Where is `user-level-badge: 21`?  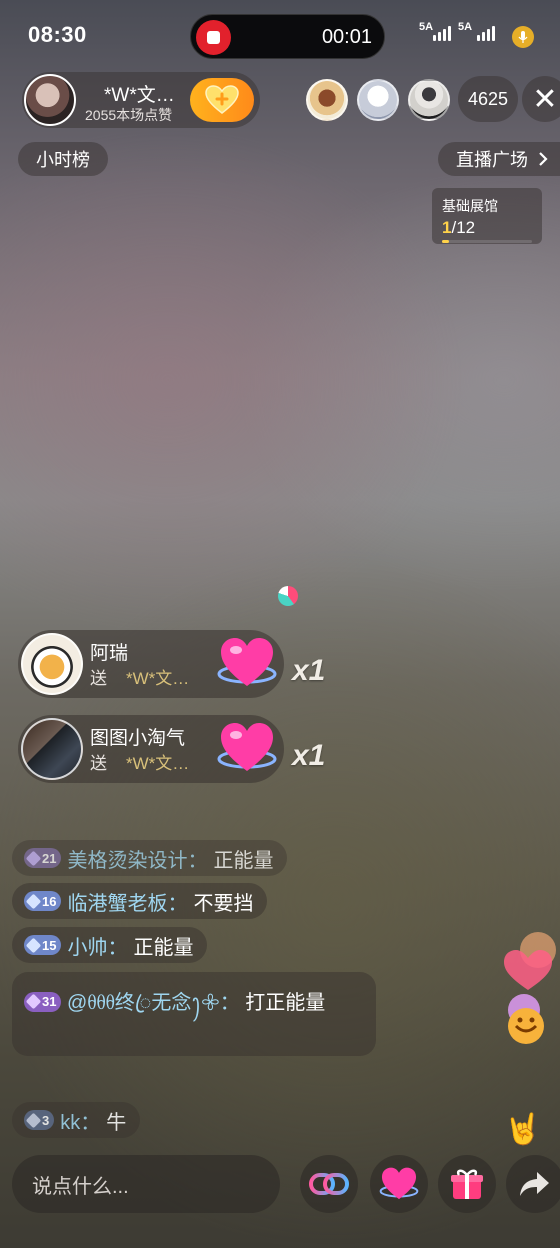 user-level-badge: 21 is located at coordinates (43, 858).